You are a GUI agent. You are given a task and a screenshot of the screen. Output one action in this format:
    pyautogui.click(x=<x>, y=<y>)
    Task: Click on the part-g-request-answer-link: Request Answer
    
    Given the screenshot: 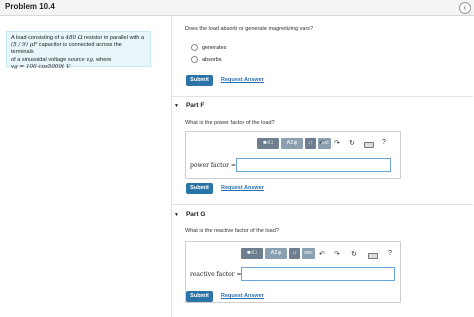 What is the action you would take?
    pyautogui.click(x=242, y=296)
    